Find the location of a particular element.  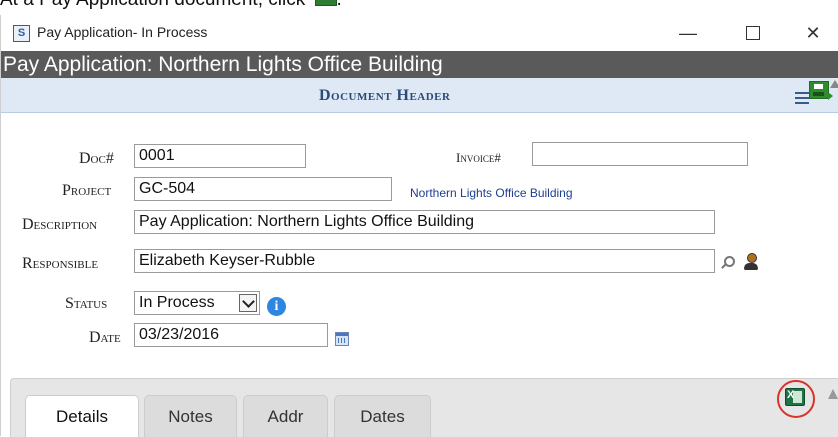

project-field: GC-504 is located at coordinates (263, 189).